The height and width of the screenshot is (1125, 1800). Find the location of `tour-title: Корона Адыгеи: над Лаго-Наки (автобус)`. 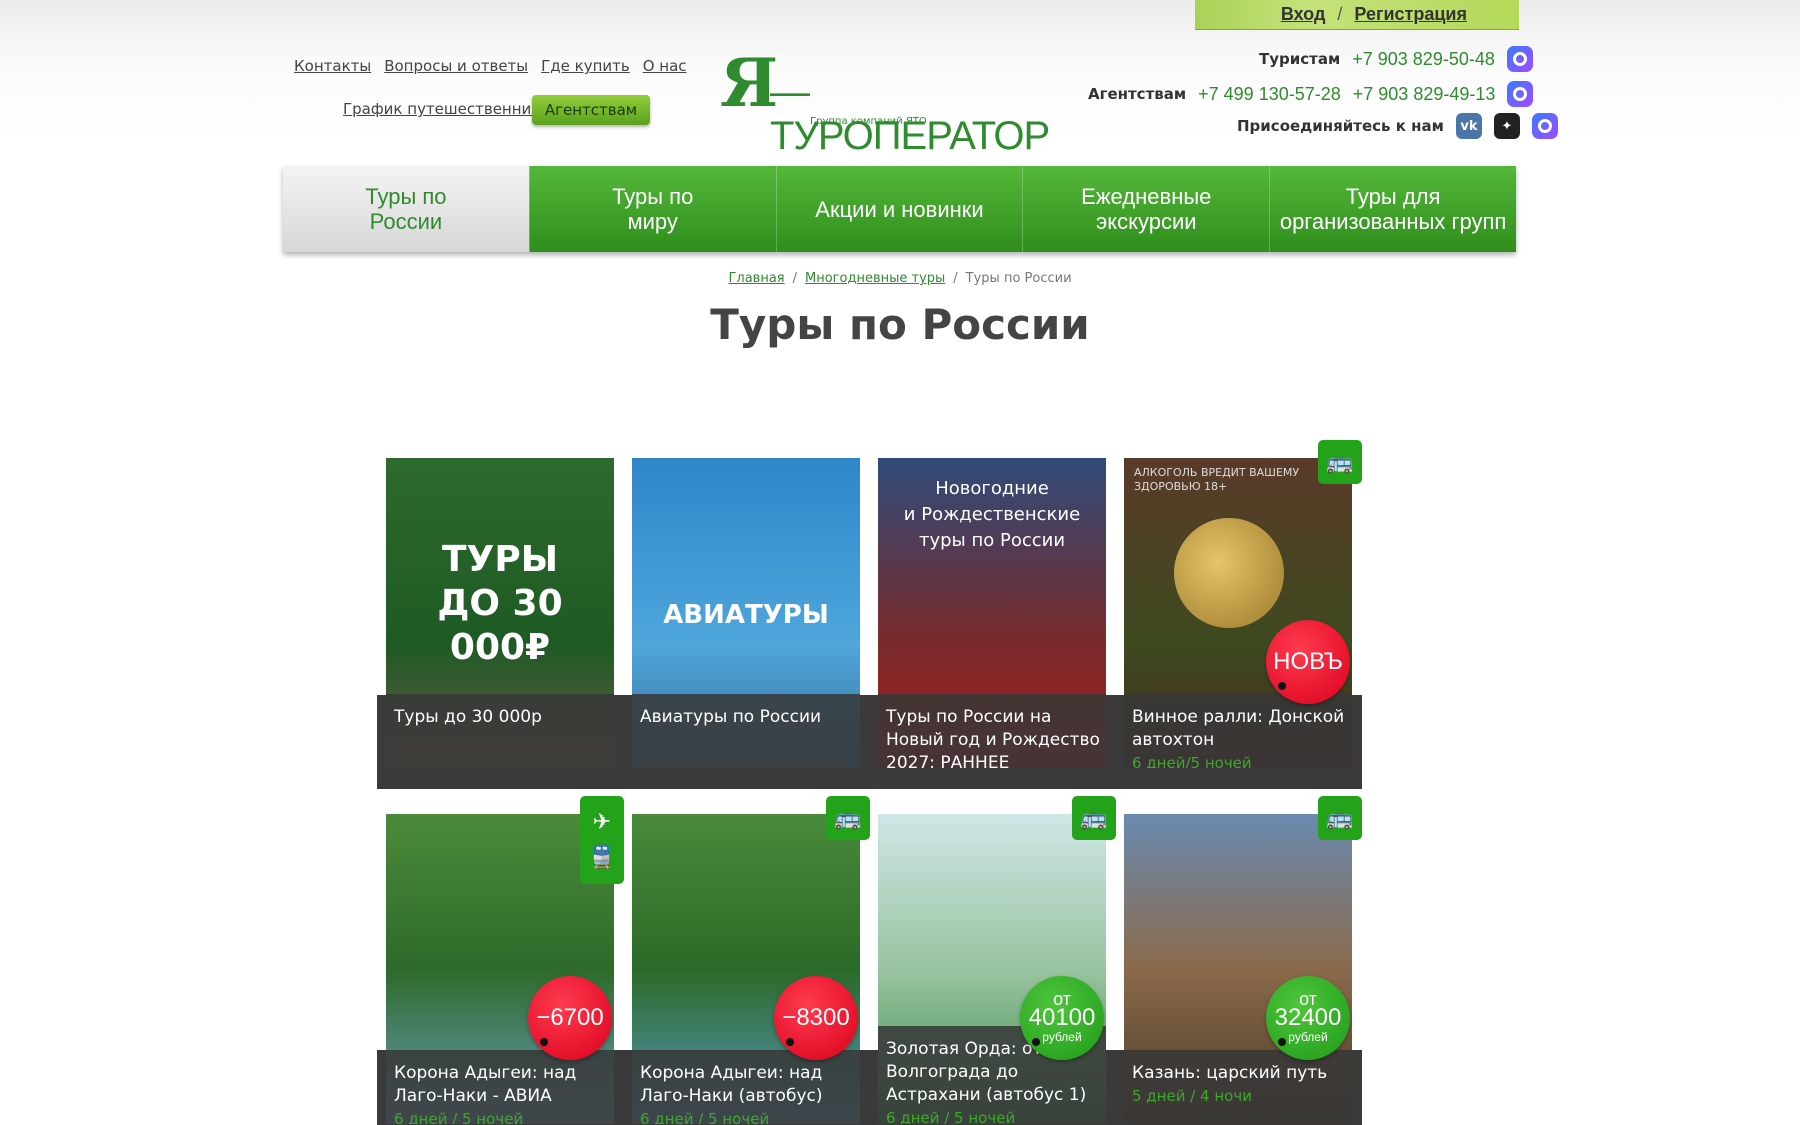

tour-title: Корона Адыгеи: над Лаго-Наки (автобус) is located at coordinates (731, 1084).